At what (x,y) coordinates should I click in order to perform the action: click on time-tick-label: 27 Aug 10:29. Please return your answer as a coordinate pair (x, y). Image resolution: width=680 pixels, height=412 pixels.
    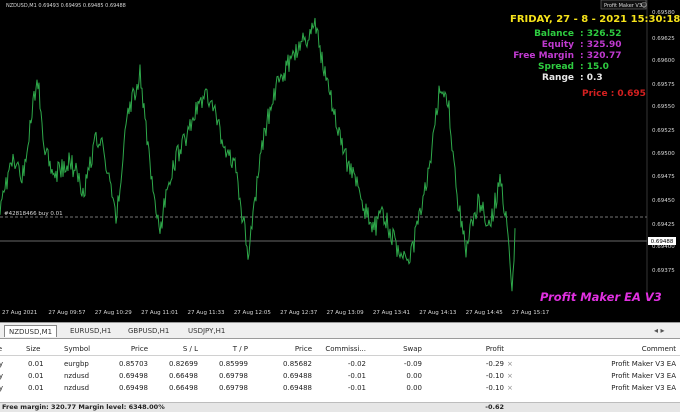
    Looking at the image, I should click on (114, 313).